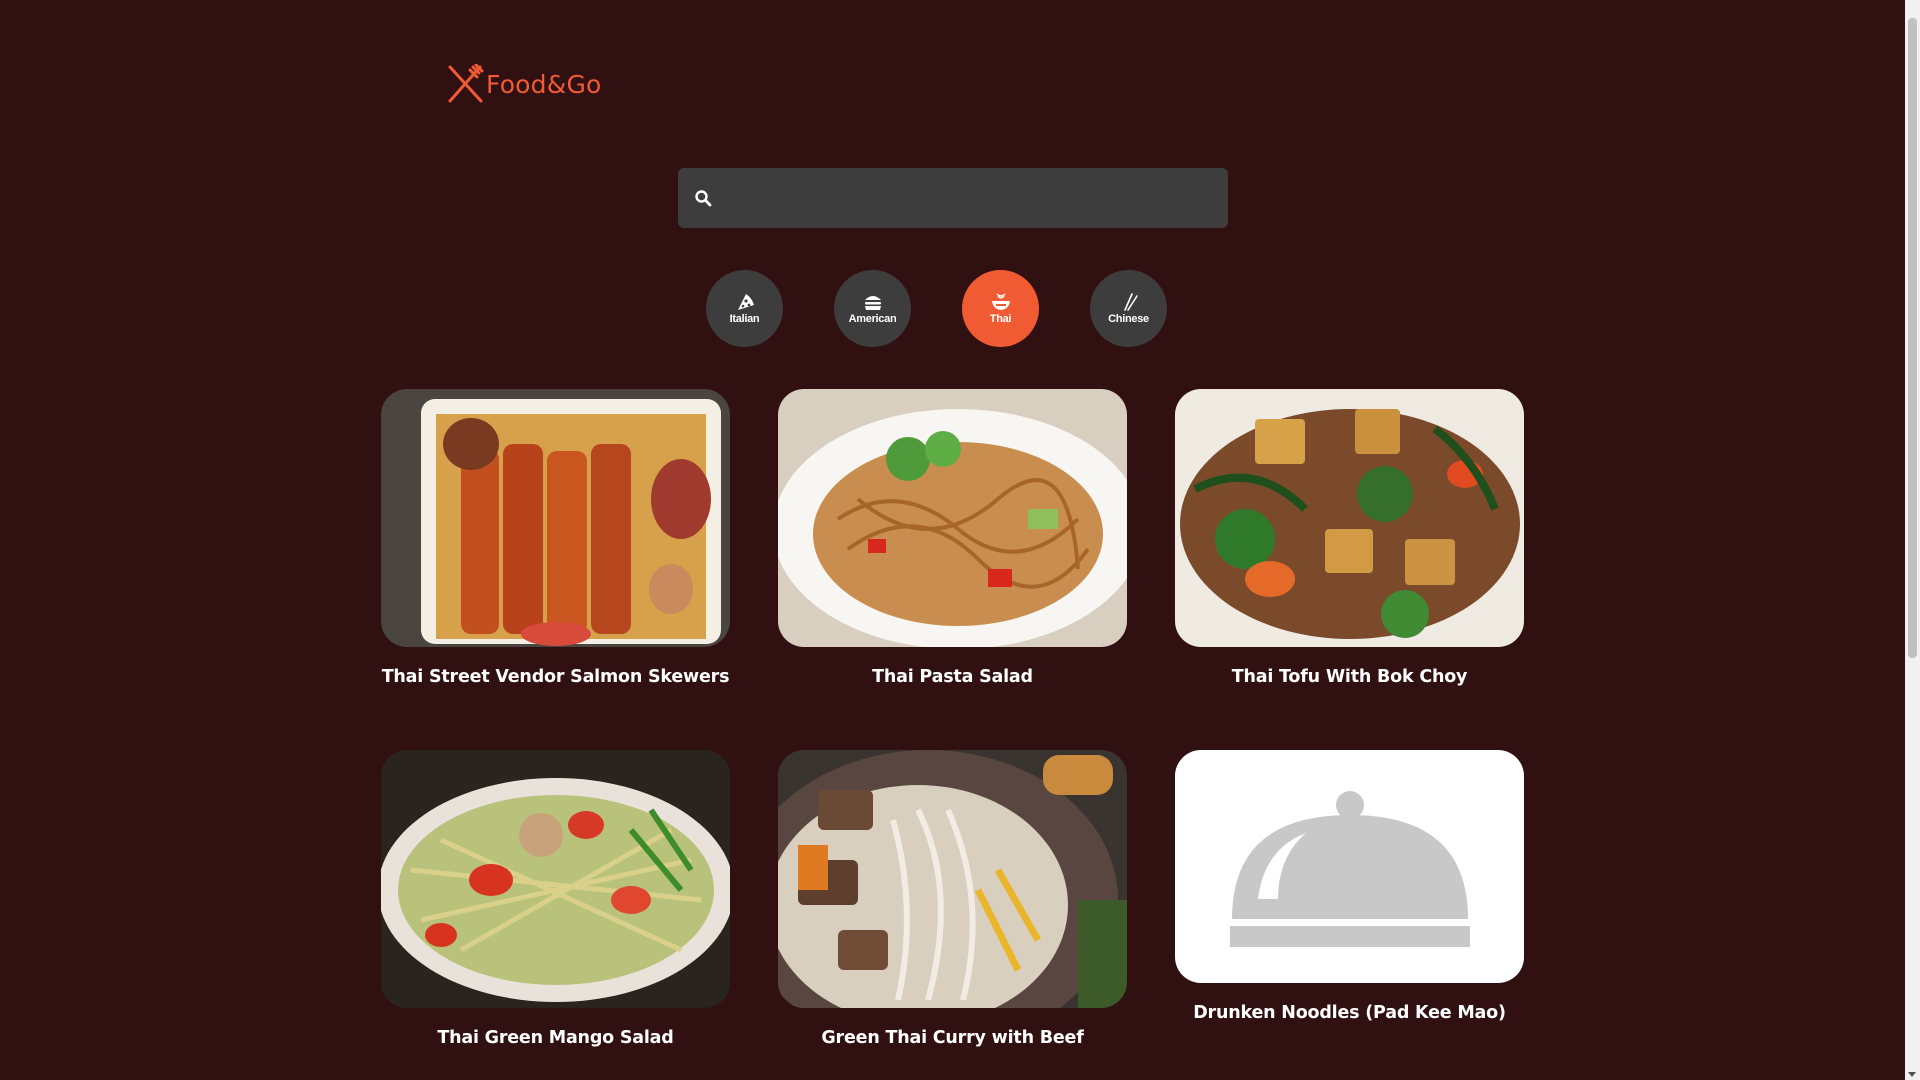 This screenshot has width=1920, height=1080. What do you see at coordinates (872, 303) in the screenshot?
I see `burger-icon` at bounding box center [872, 303].